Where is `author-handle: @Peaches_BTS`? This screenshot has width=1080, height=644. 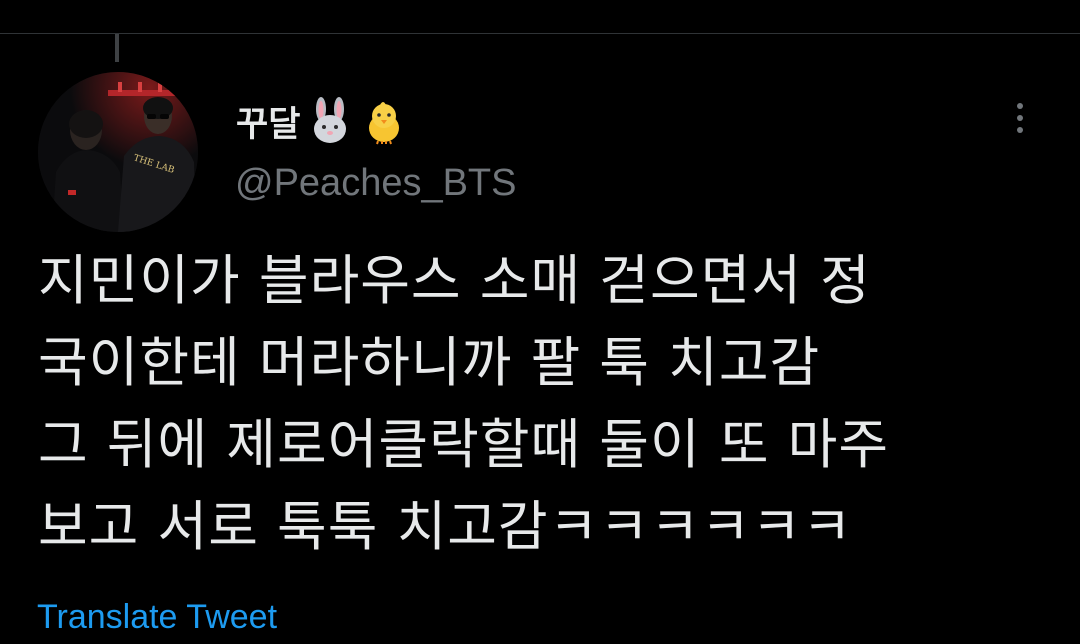 author-handle: @Peaches_BTS is located at coordinates (376, 183).